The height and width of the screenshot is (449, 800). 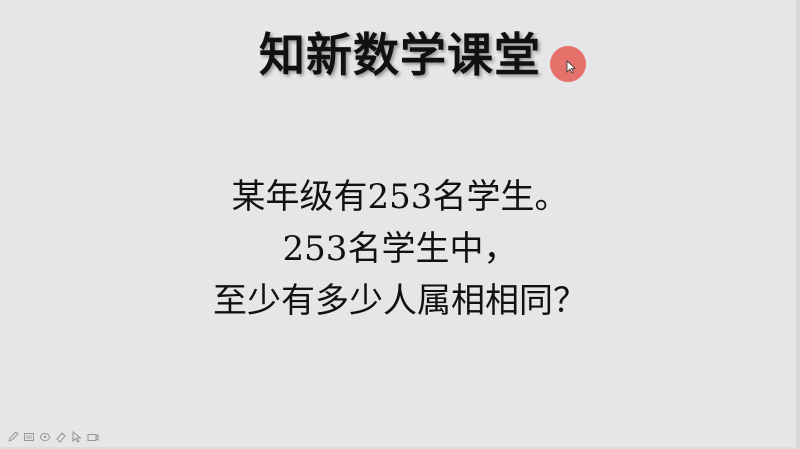 I want to click on question-line-3: 至少有多少人属相相同？, so click(x=400, y=301).